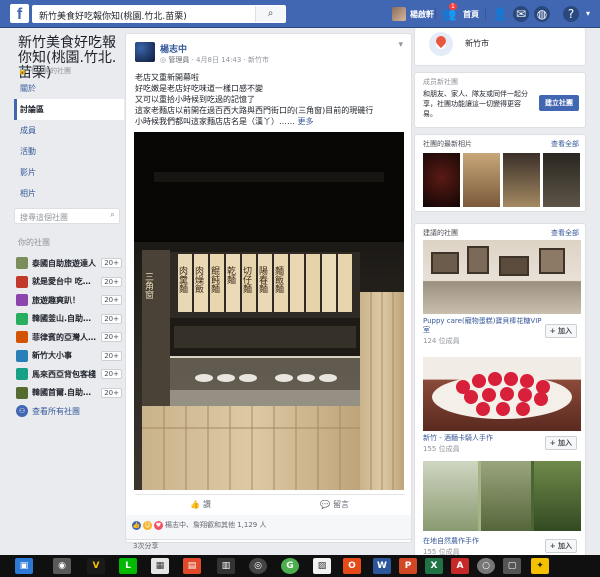  What do you see at coordinates (322, 566) in the screenshot?
I see `app-icon: ▨` at bounding box center [322, 566].